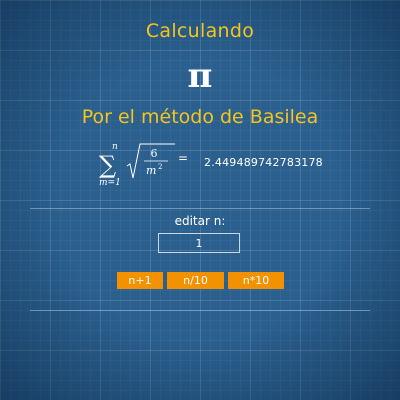 Image resolution: width=400 pixels, height=400 pixels. I want to click on result-value: 2.449489742783178, so click(263, 162).